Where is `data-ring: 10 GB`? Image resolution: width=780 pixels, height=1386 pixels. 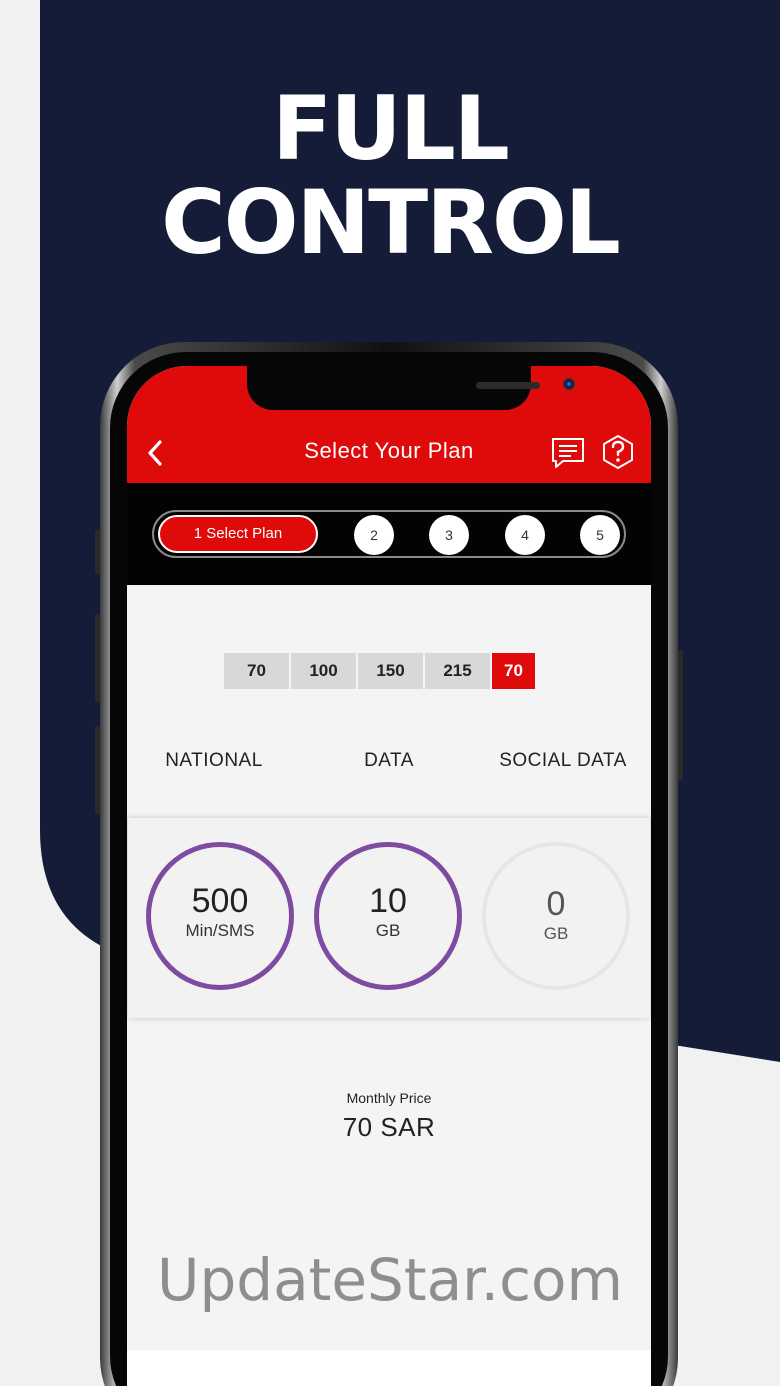
data-ring: 10 GB is located at coordinates (388, 916).